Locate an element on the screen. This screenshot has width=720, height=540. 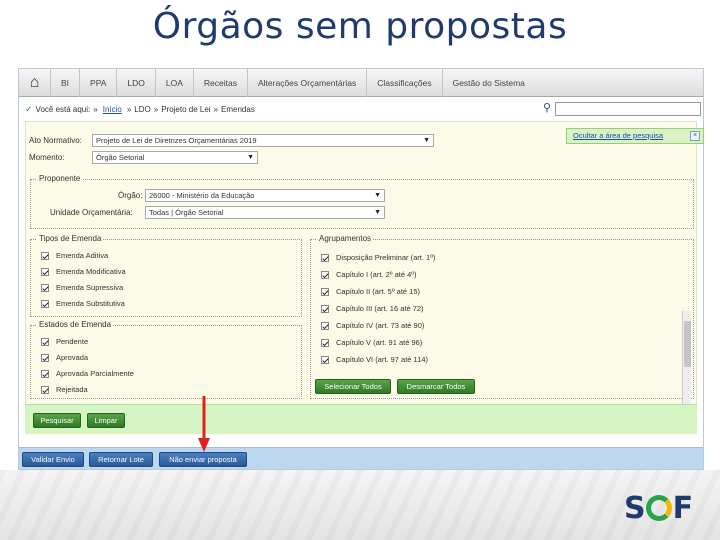
search-icon: ⚲ is located at coordinates (547, 108).